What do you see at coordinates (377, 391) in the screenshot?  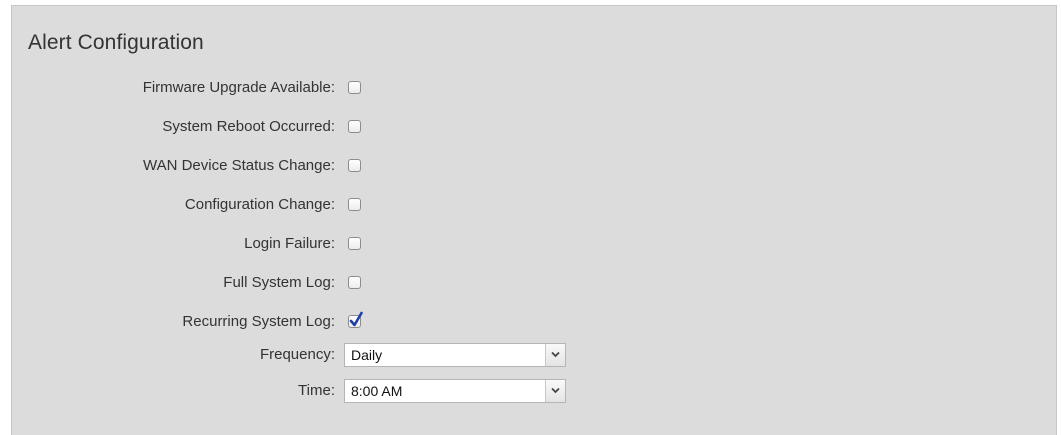 I see `time-selected-value: 8:00 AM` at bounding box center [377, 391].